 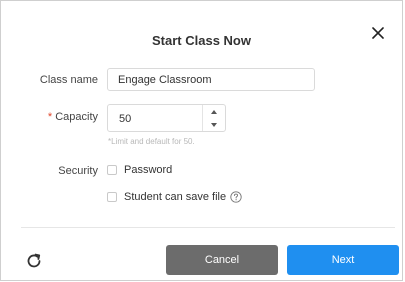 I want to click on capacity-hint: *Limit and default for 50., so click(x=151, y=141).